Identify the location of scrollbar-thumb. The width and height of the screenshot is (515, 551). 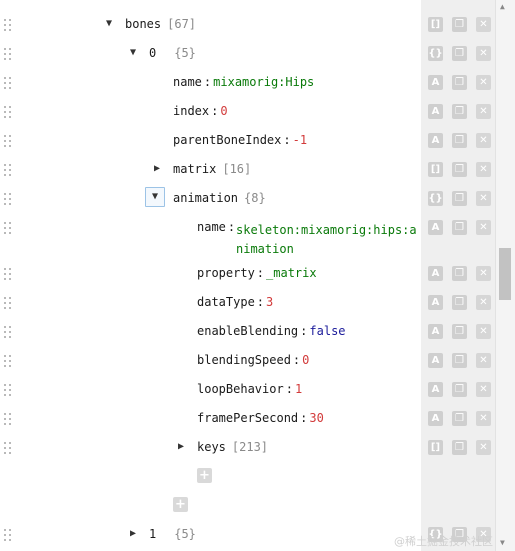
(505, 274).